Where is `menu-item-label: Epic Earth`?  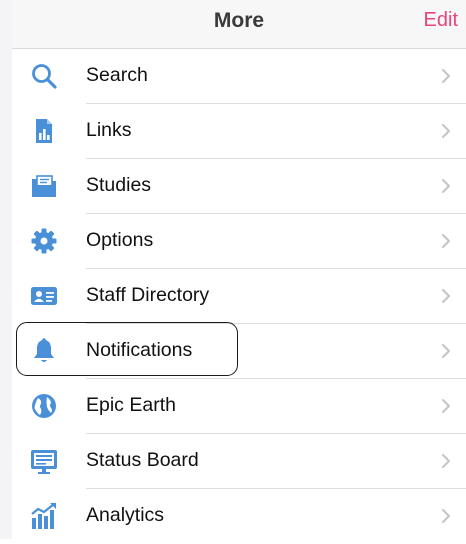 menu-item-label: Epic Earth is located at coordinates (131, 405).